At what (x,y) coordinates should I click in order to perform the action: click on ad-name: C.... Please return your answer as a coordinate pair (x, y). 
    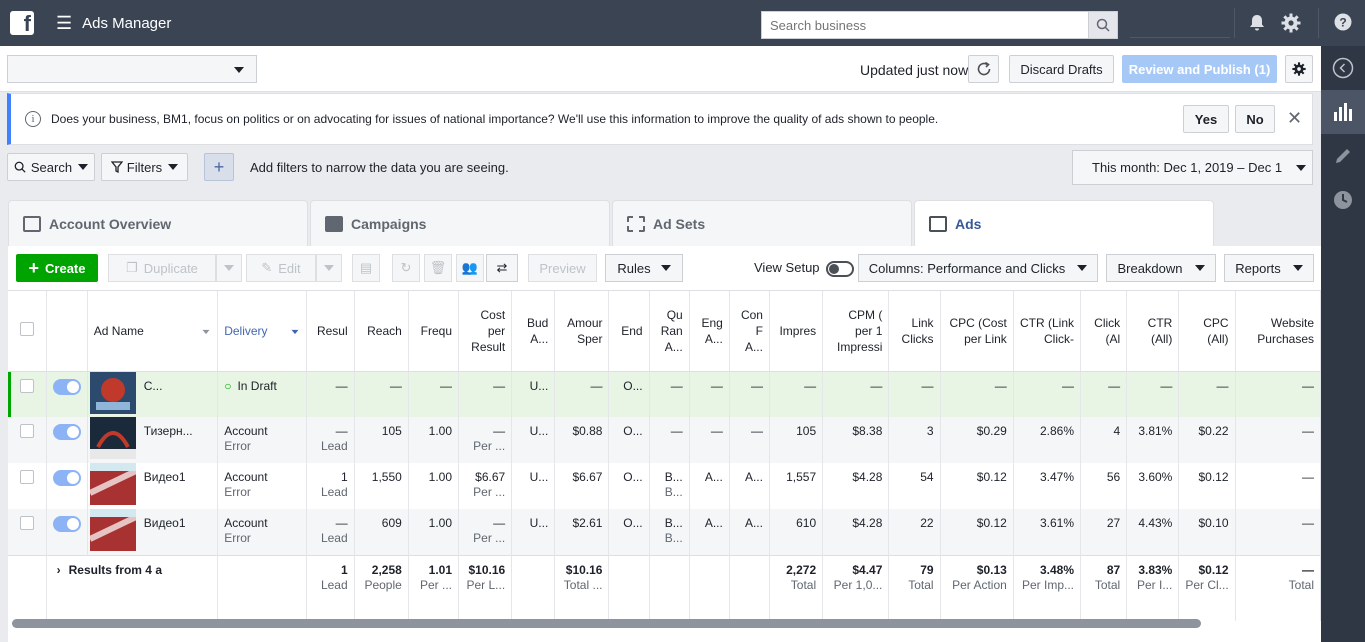
    Looking at the image, I should click on (153, 386).